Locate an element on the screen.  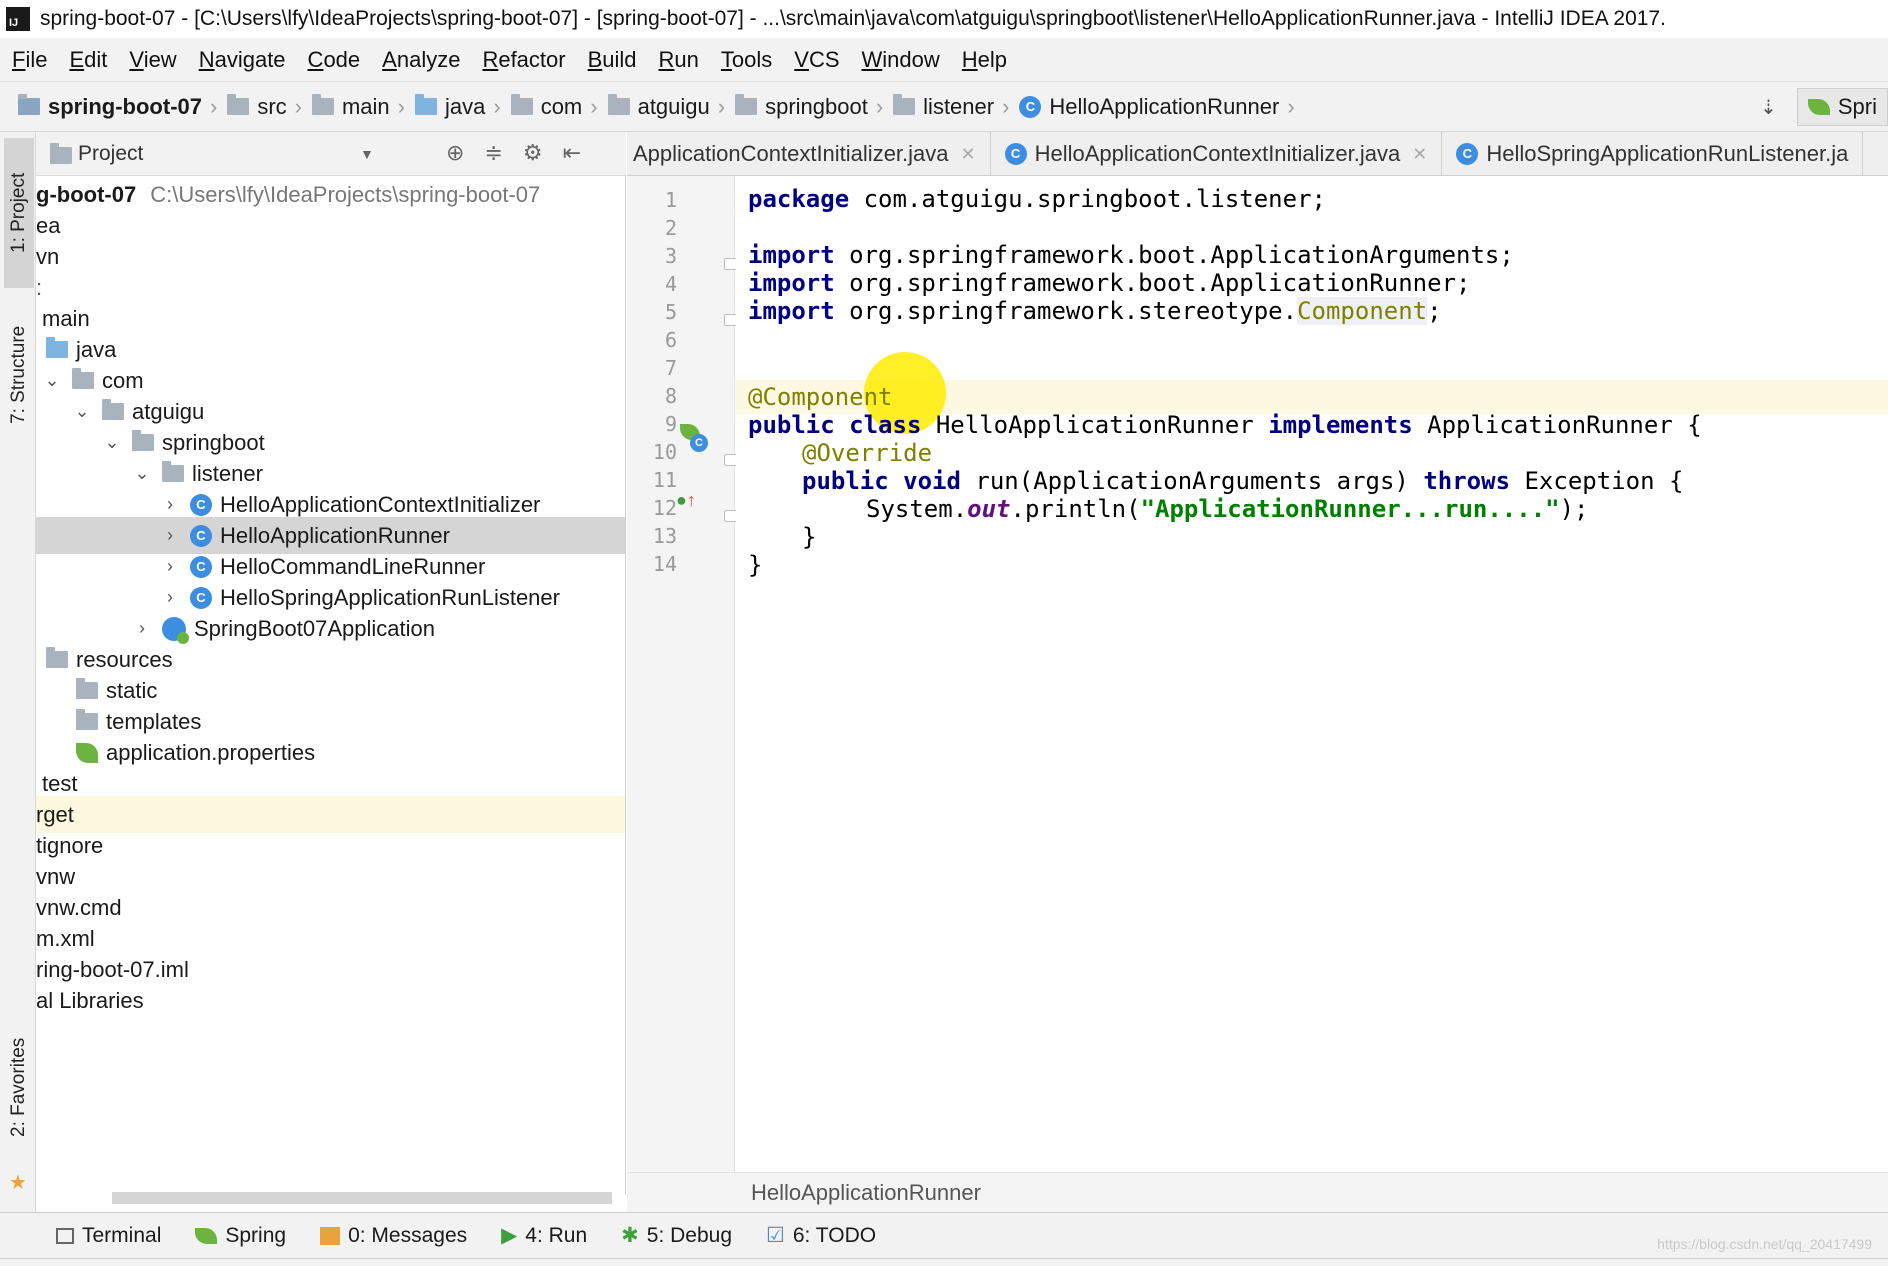
tool-tab-project: 1: Project is located at coordinates (19, 213).